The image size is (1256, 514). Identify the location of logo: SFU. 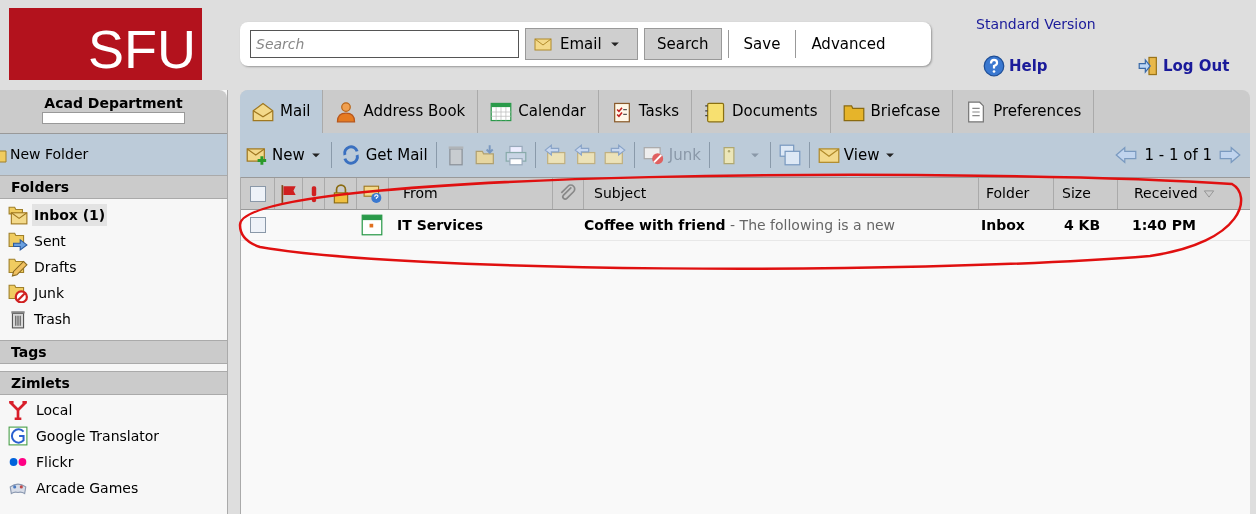
(105, 44).